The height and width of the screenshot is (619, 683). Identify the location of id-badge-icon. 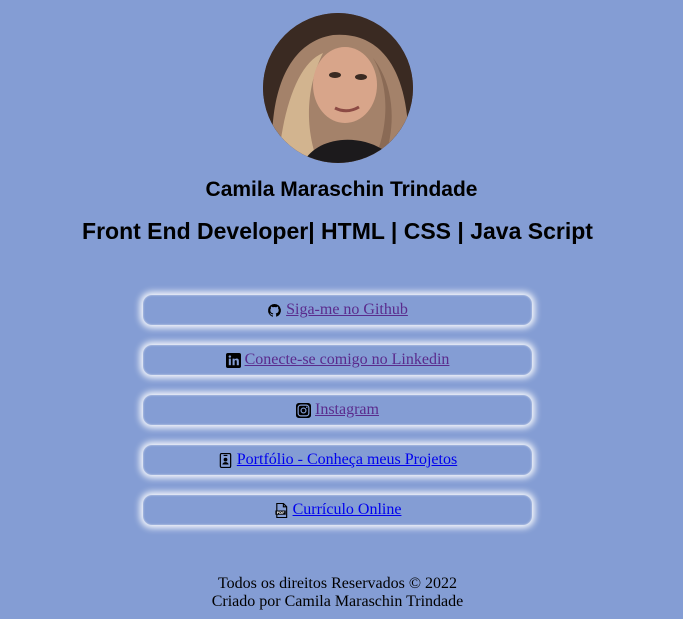
(225, 460).